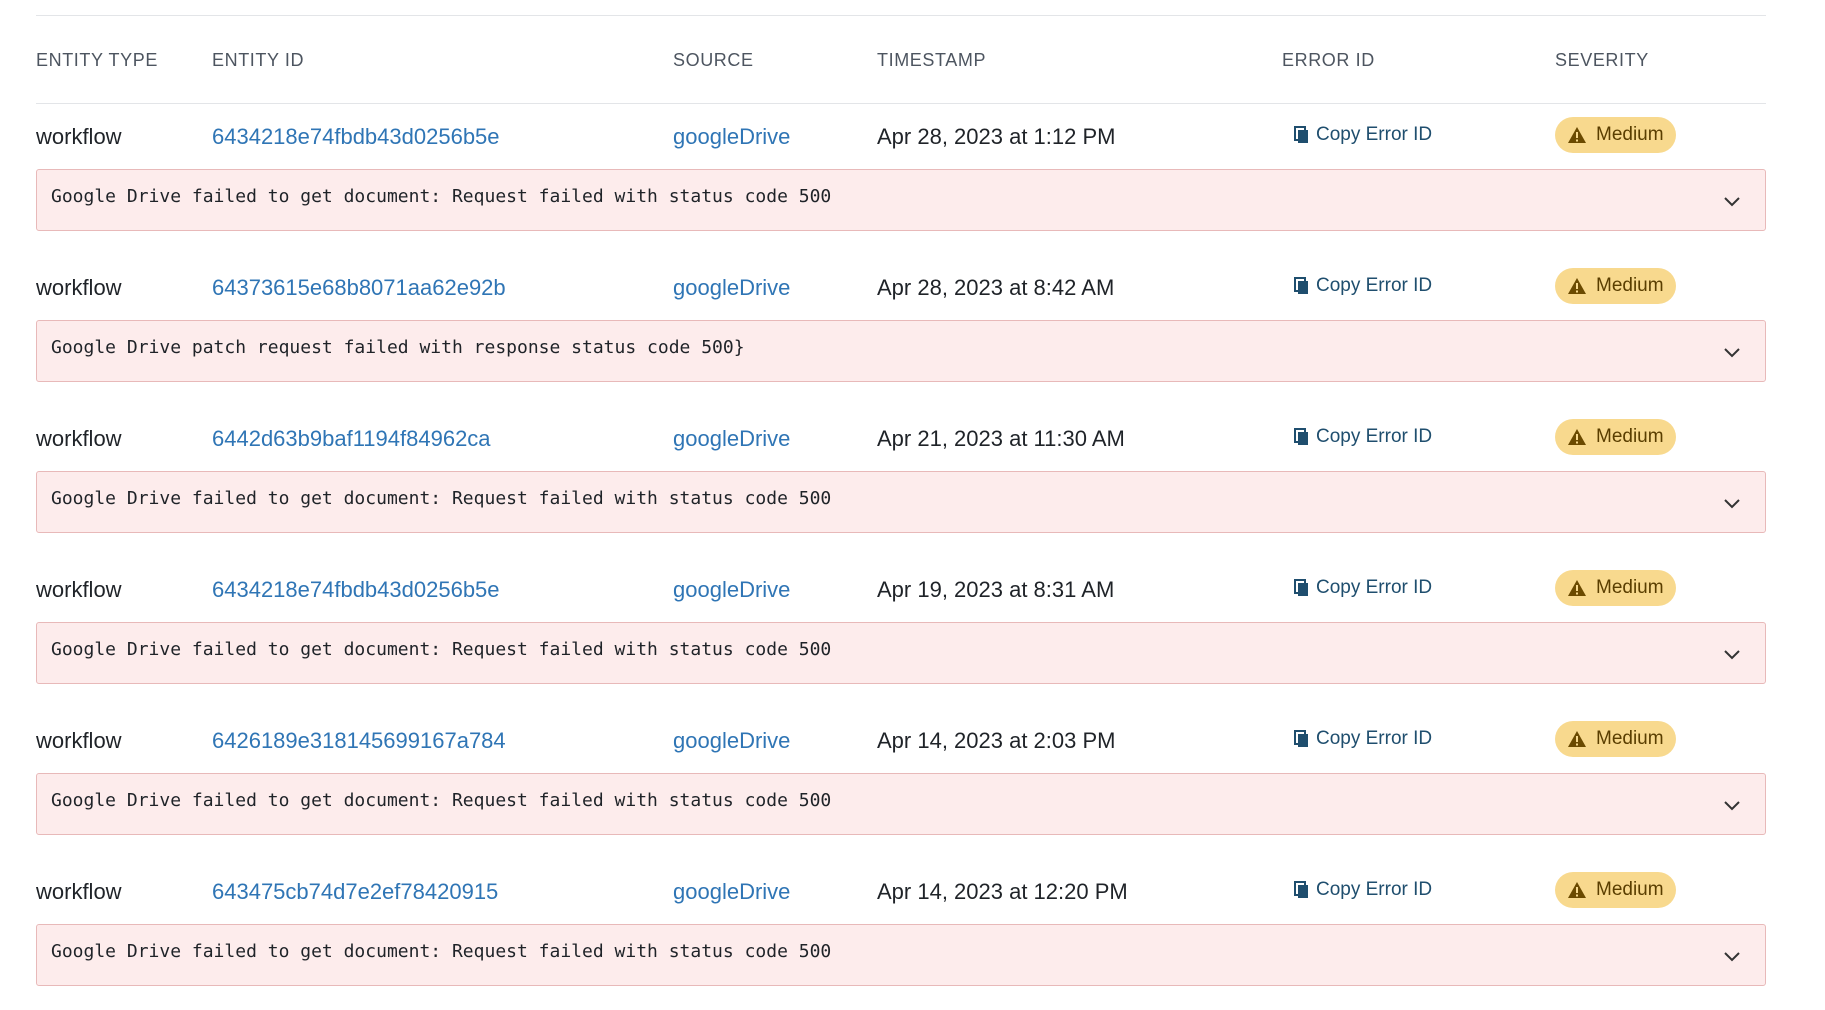  I want to click on entity-id-link: 6426189e318145699167a784, so click(359, 741).